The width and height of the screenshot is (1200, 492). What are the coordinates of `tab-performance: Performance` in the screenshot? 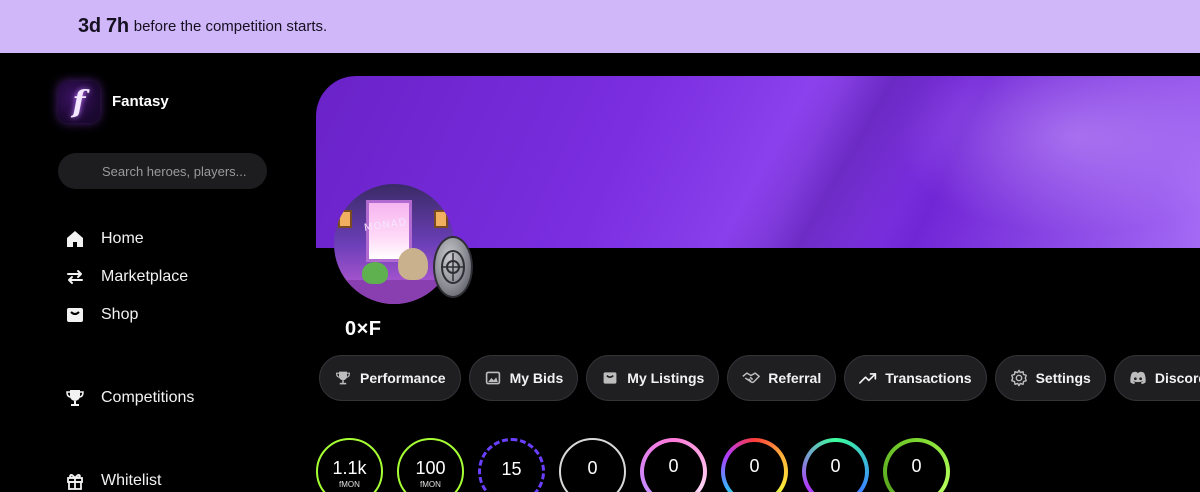 It's located at (390, 378).